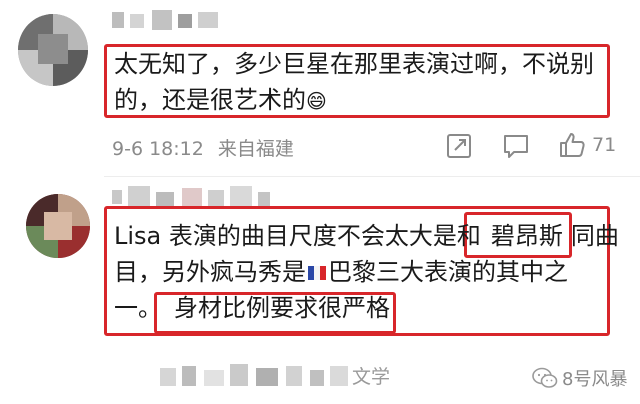 Image resolution: width=640 pixels, height=404 pixels. What do you see at coordinates (158, 149) in the screenshot?
I see `comment-time: 9-6 18:12` at bounding box center [158, 149].